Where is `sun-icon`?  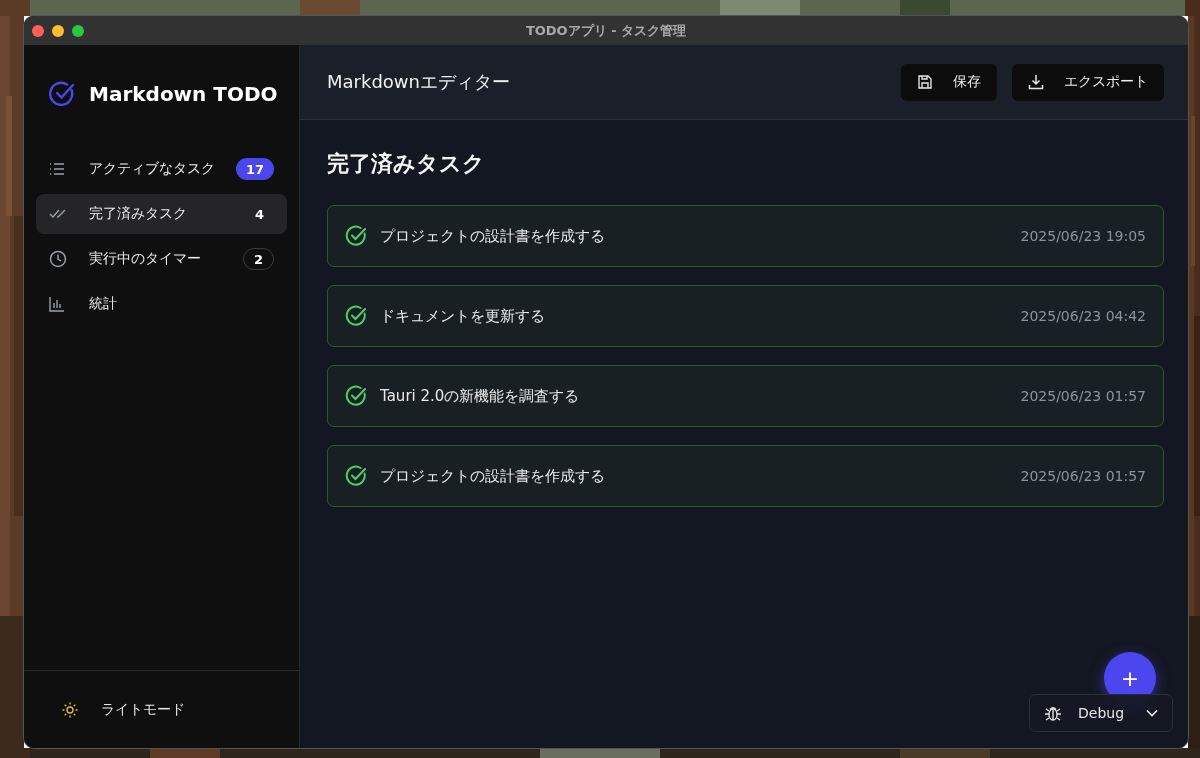 sun-icon is located at coordinates (70, 709).